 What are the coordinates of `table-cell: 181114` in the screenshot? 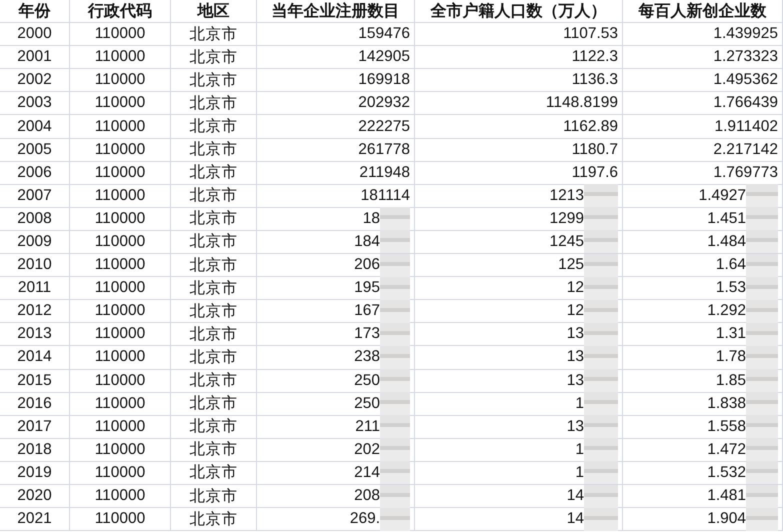 It's located at (385, 195).